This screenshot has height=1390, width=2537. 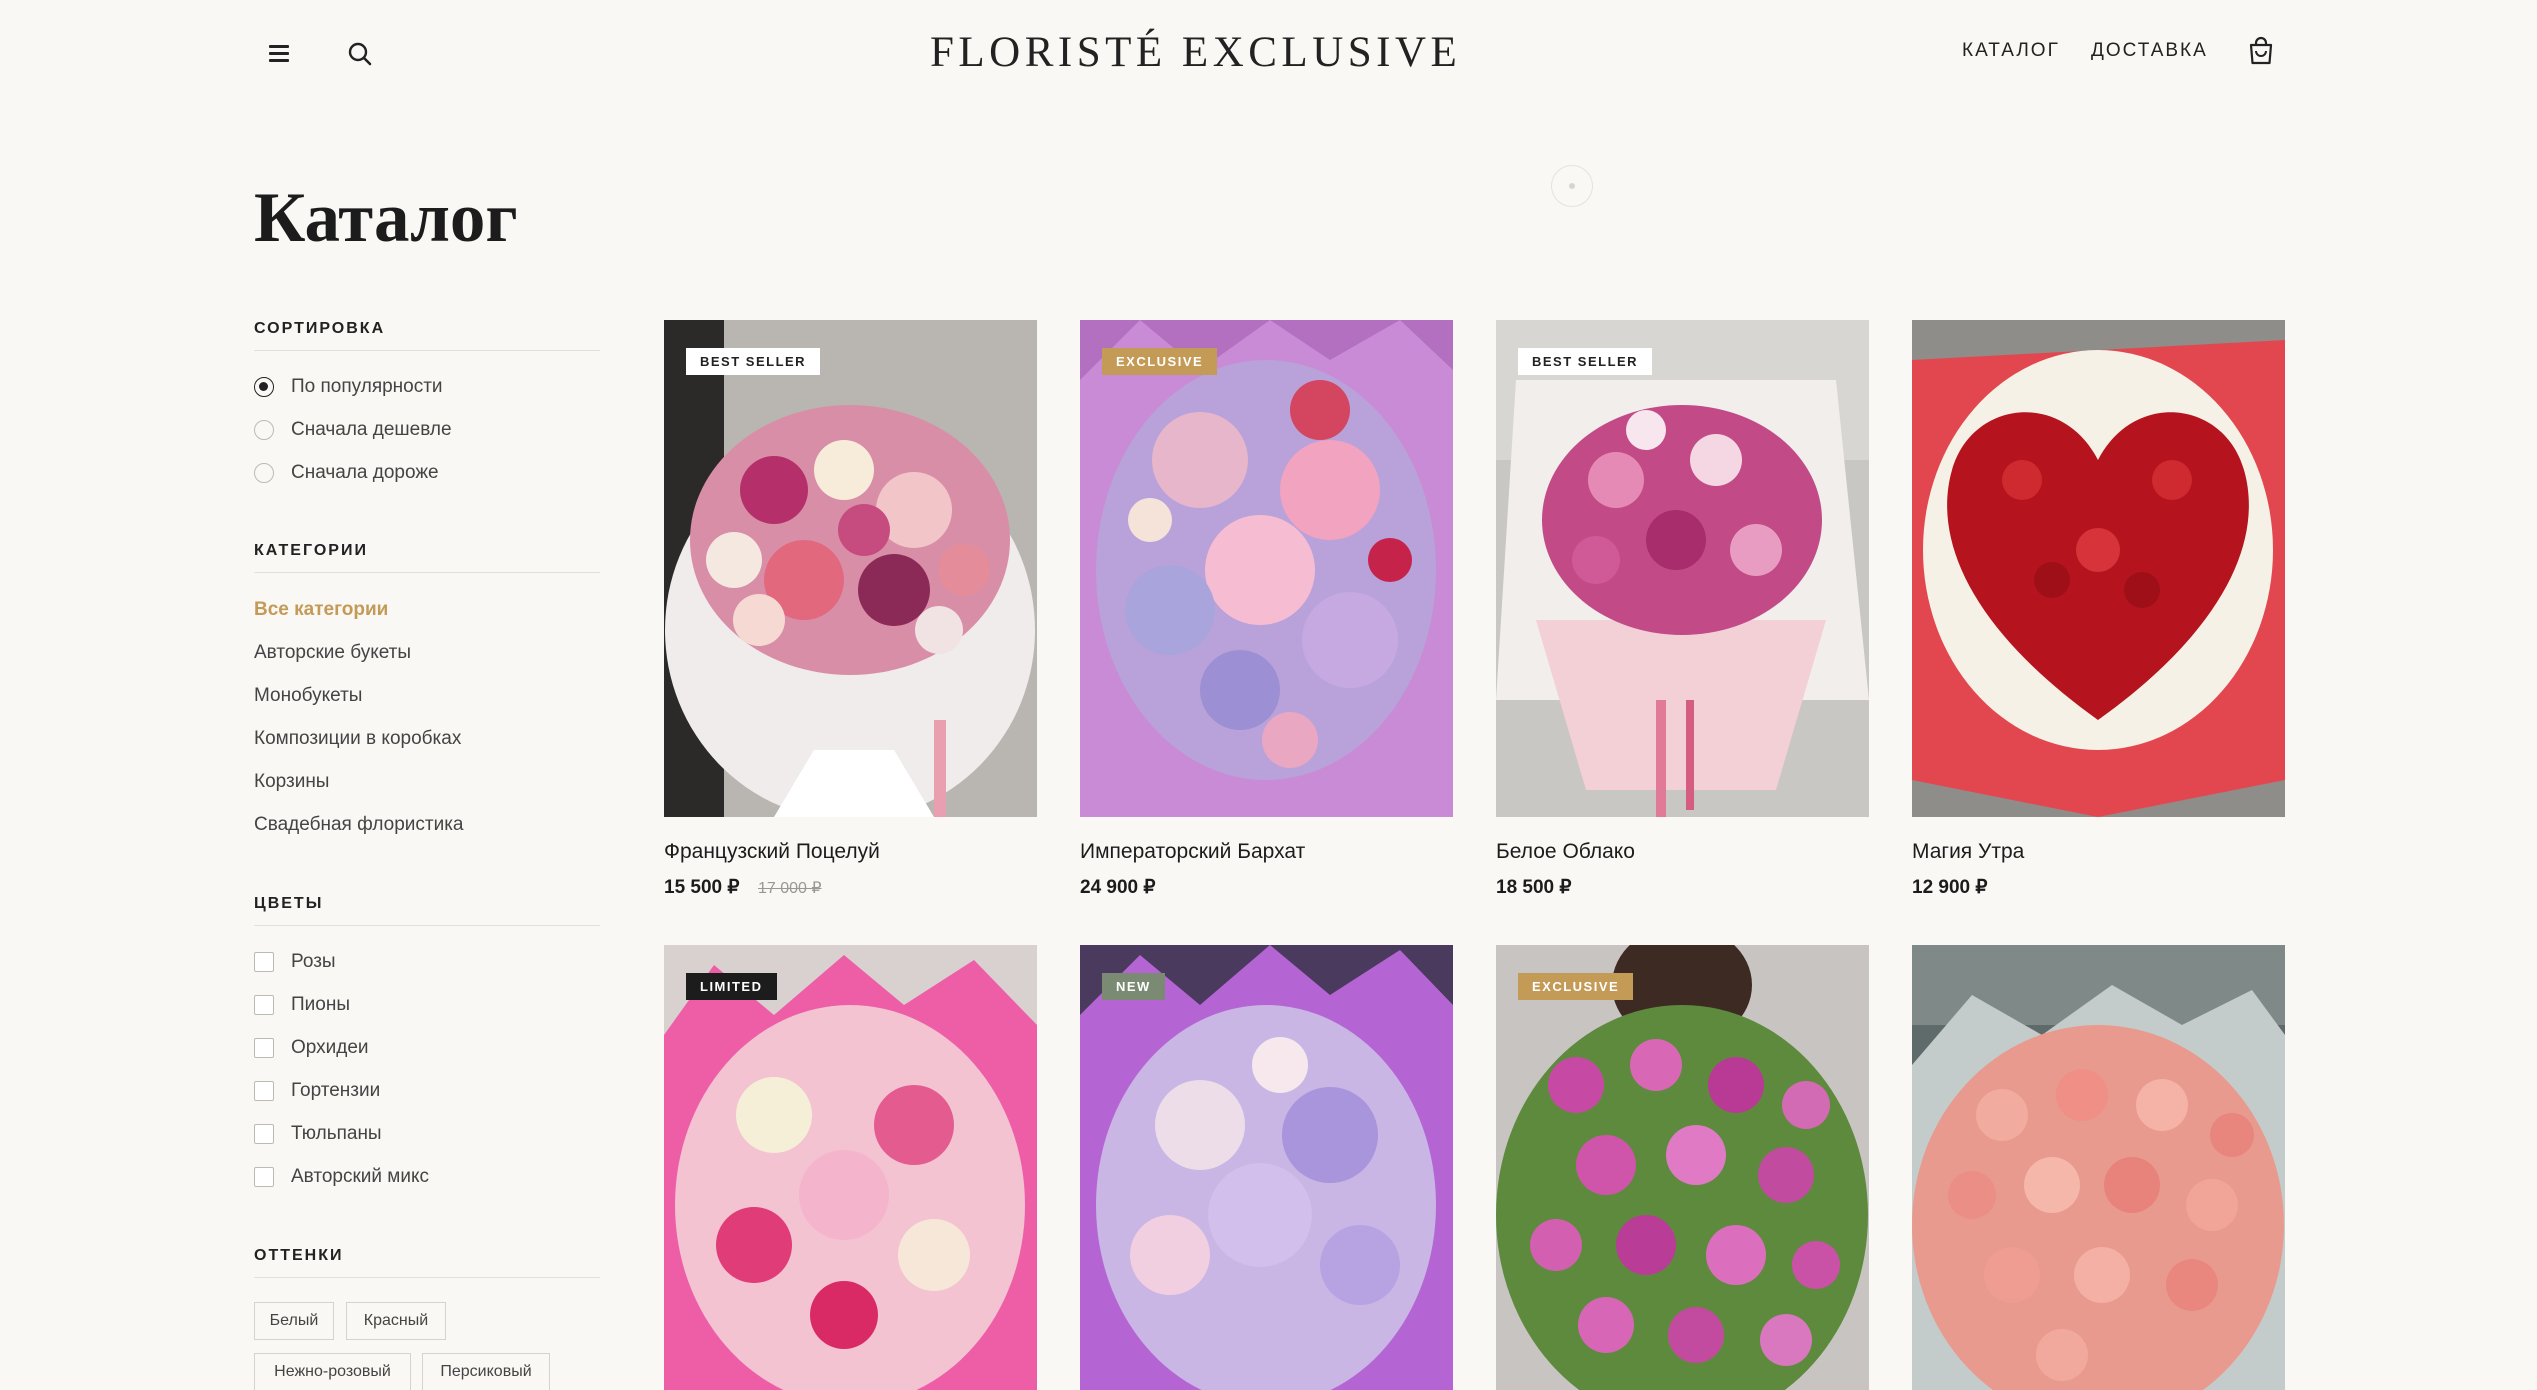 I want to click on site-header: FLORISTÉ EXCLUSIVE КАТАЛОГ ДОСТАВКА, so click(x=1268, y=53).